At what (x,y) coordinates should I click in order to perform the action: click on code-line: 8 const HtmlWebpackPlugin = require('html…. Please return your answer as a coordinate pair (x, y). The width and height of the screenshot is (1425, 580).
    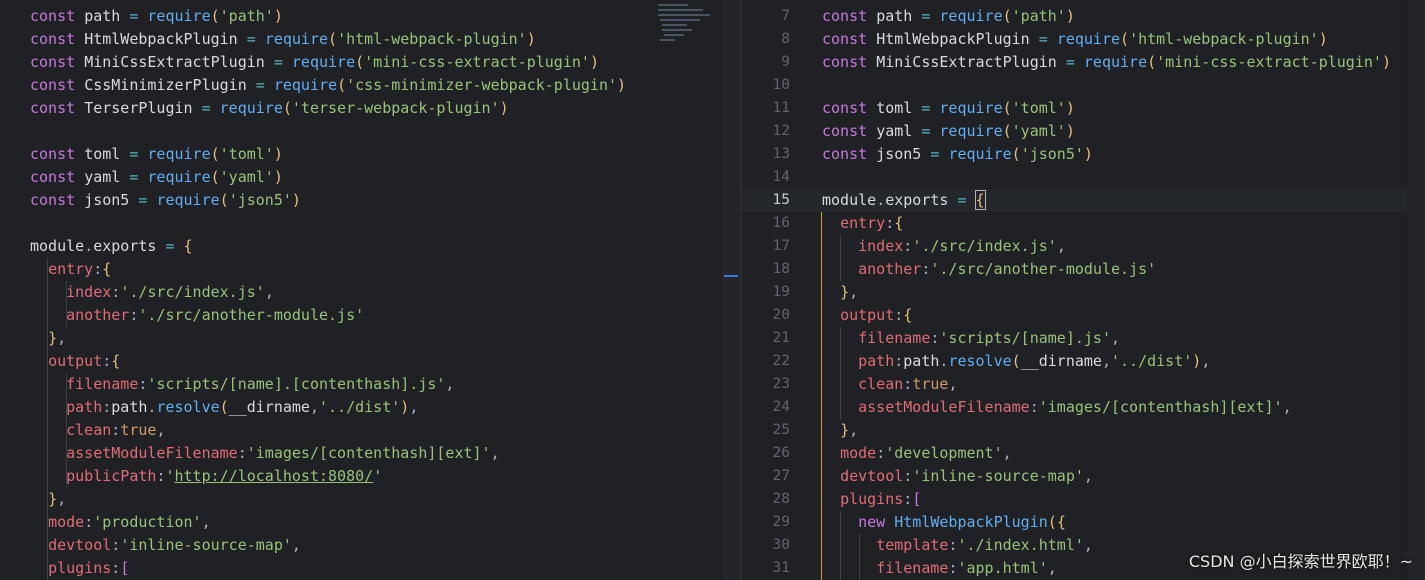
    Looking at the image, I should click on (1083, 39).